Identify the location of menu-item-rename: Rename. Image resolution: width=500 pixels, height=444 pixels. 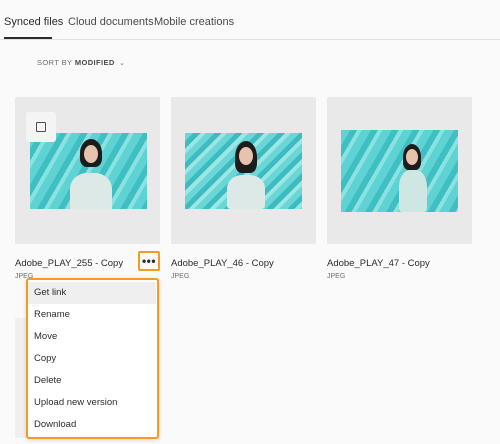
(92, 315).